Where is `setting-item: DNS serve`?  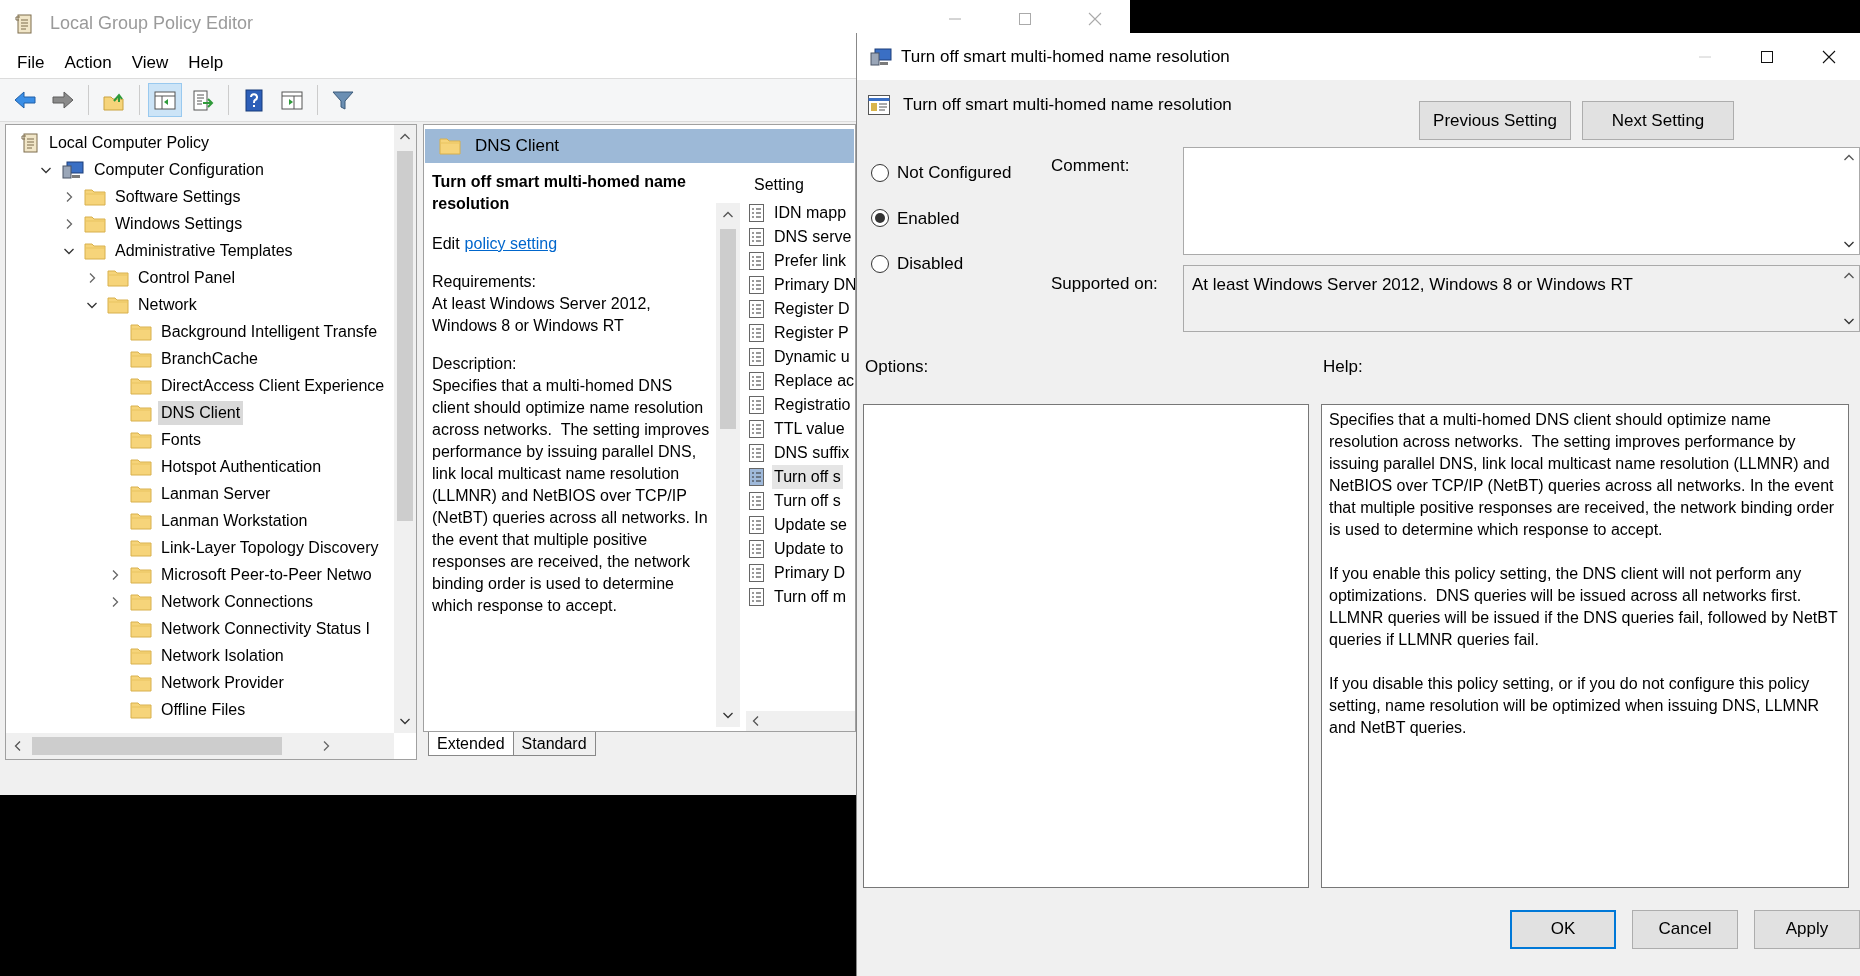 setting-item: DNS serve is located at coordinates (813, 237).